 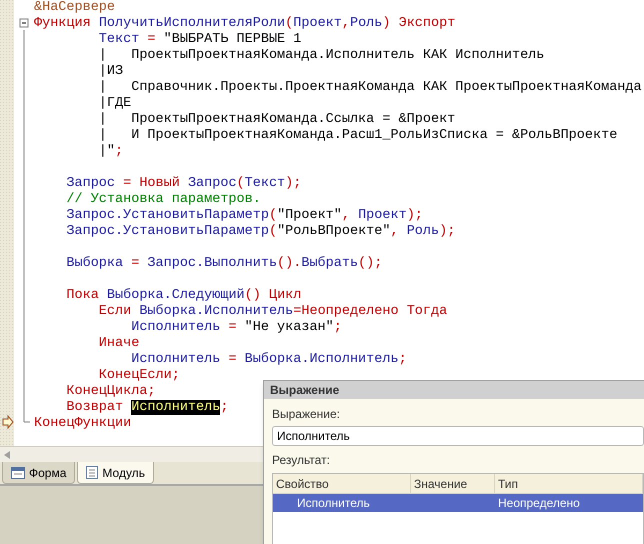 What do you see at coordinates (387, 23) in the screenshot?
I see `code-token: )` at bounding box center [387, 23].